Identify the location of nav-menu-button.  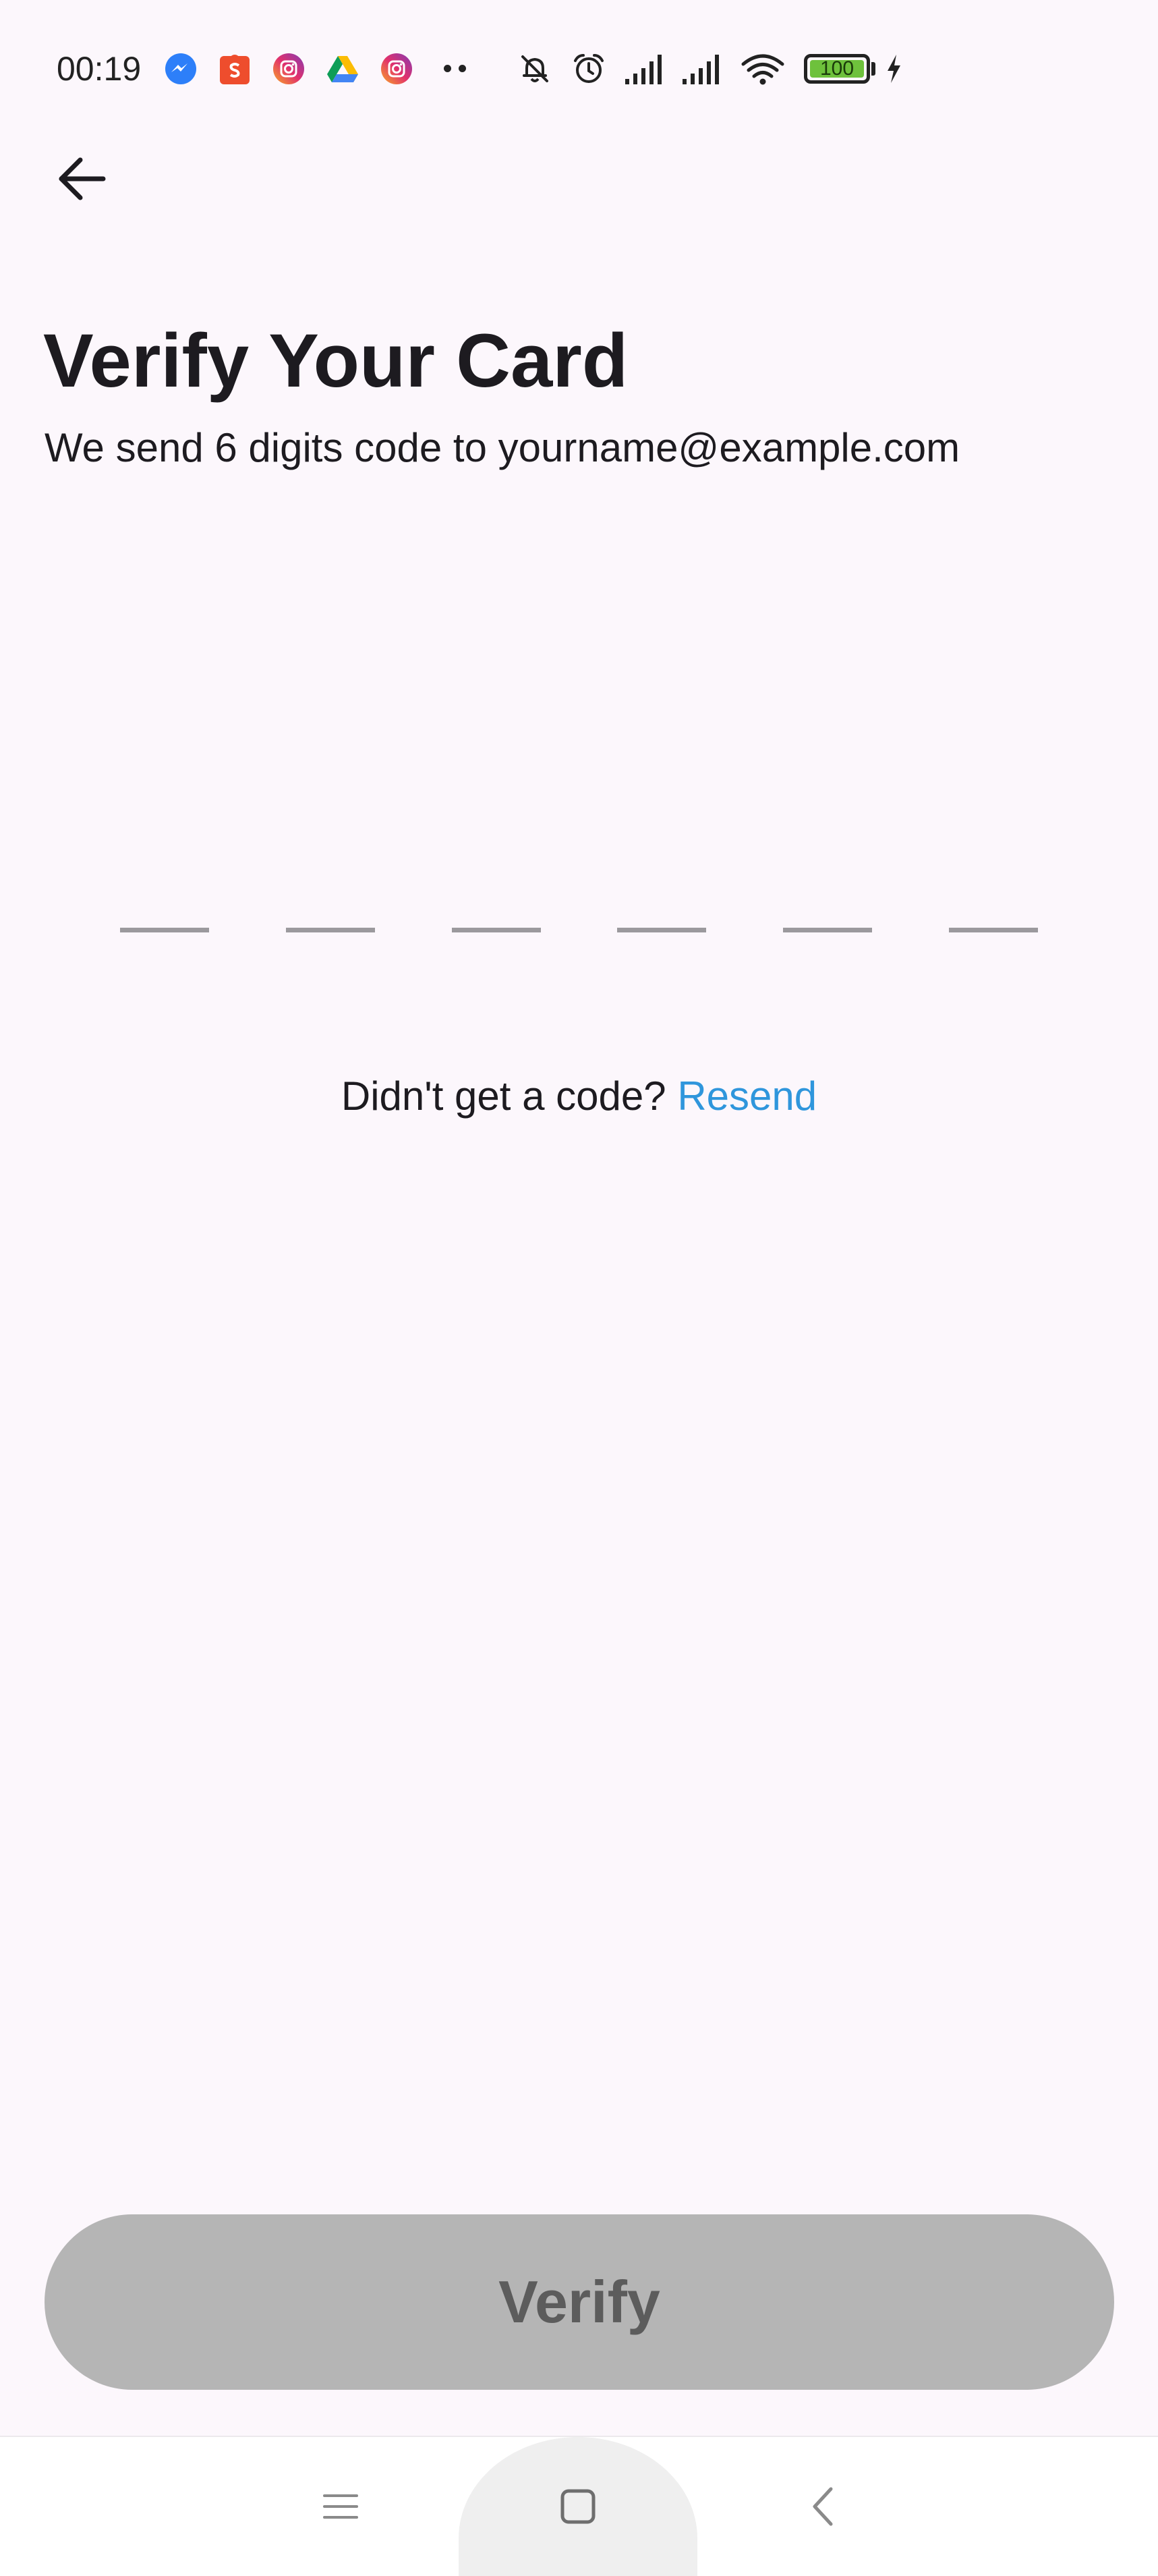
(340, 2506).